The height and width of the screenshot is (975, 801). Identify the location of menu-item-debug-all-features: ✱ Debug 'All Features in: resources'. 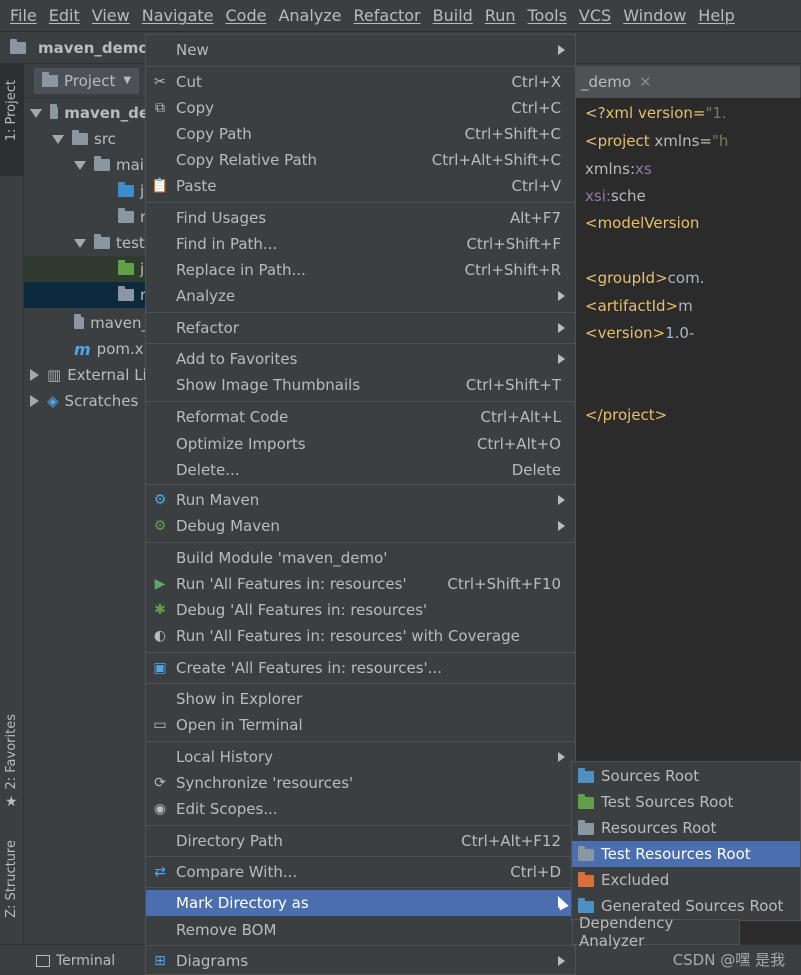
(360, 610).